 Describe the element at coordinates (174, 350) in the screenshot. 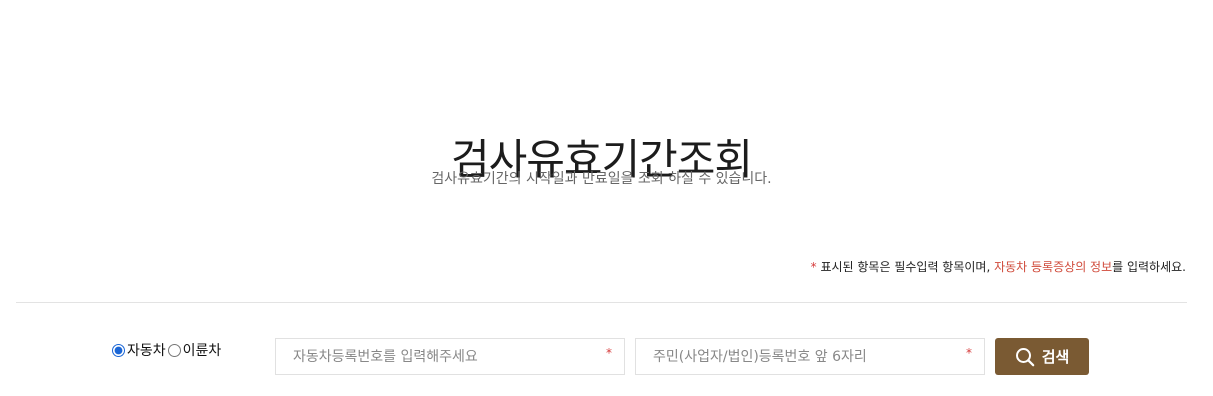

I see `radio-motorcycle` at that location.